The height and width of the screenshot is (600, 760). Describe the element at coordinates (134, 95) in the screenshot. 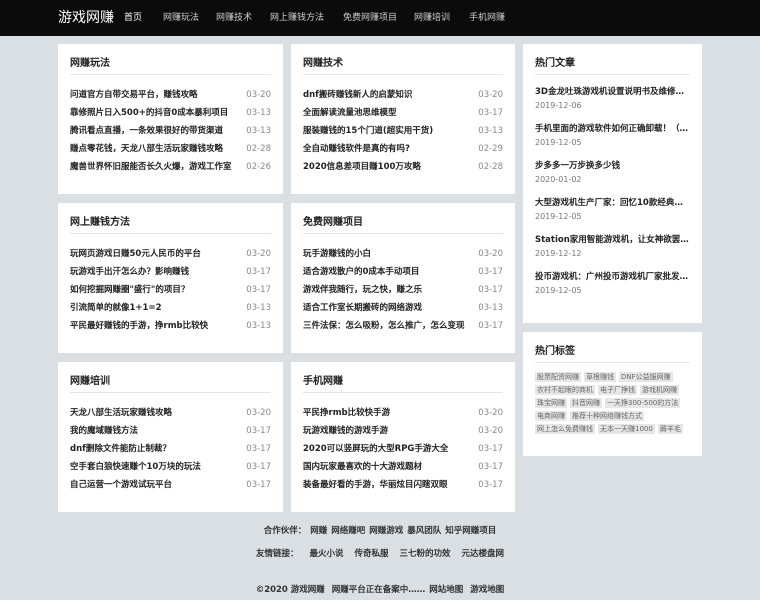

I see `item-title: 问道官方自带交易平台，赚钱攻略` at that location.